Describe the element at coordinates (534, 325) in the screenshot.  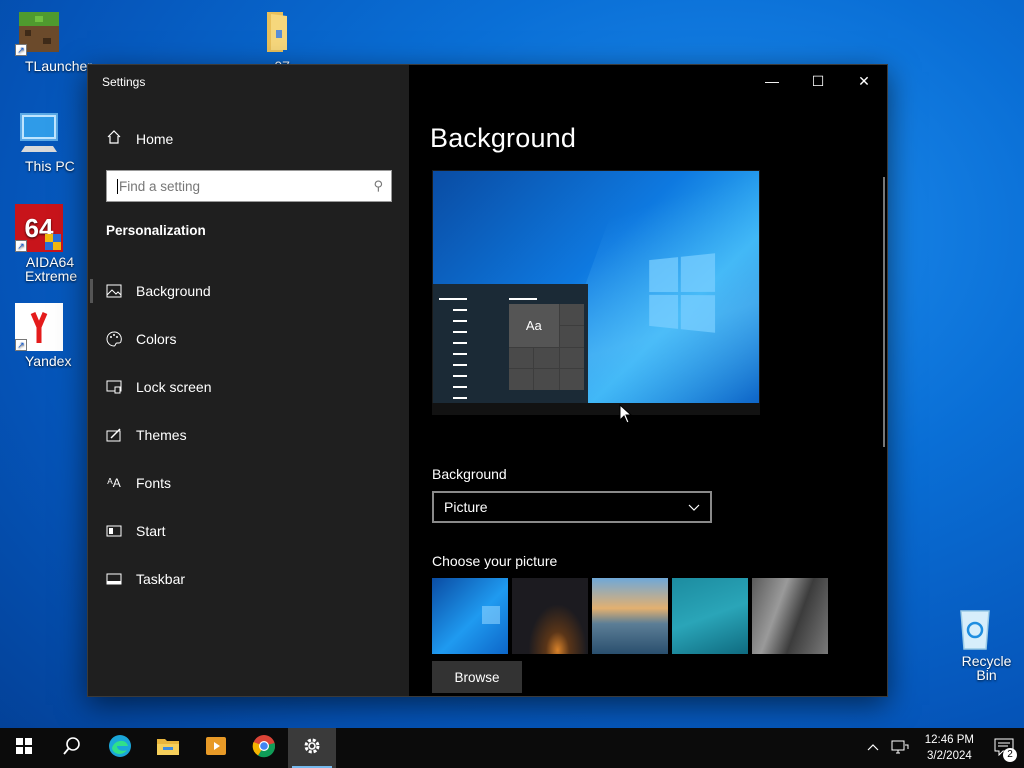
I see `sample-tile-text: Aa` at that location.